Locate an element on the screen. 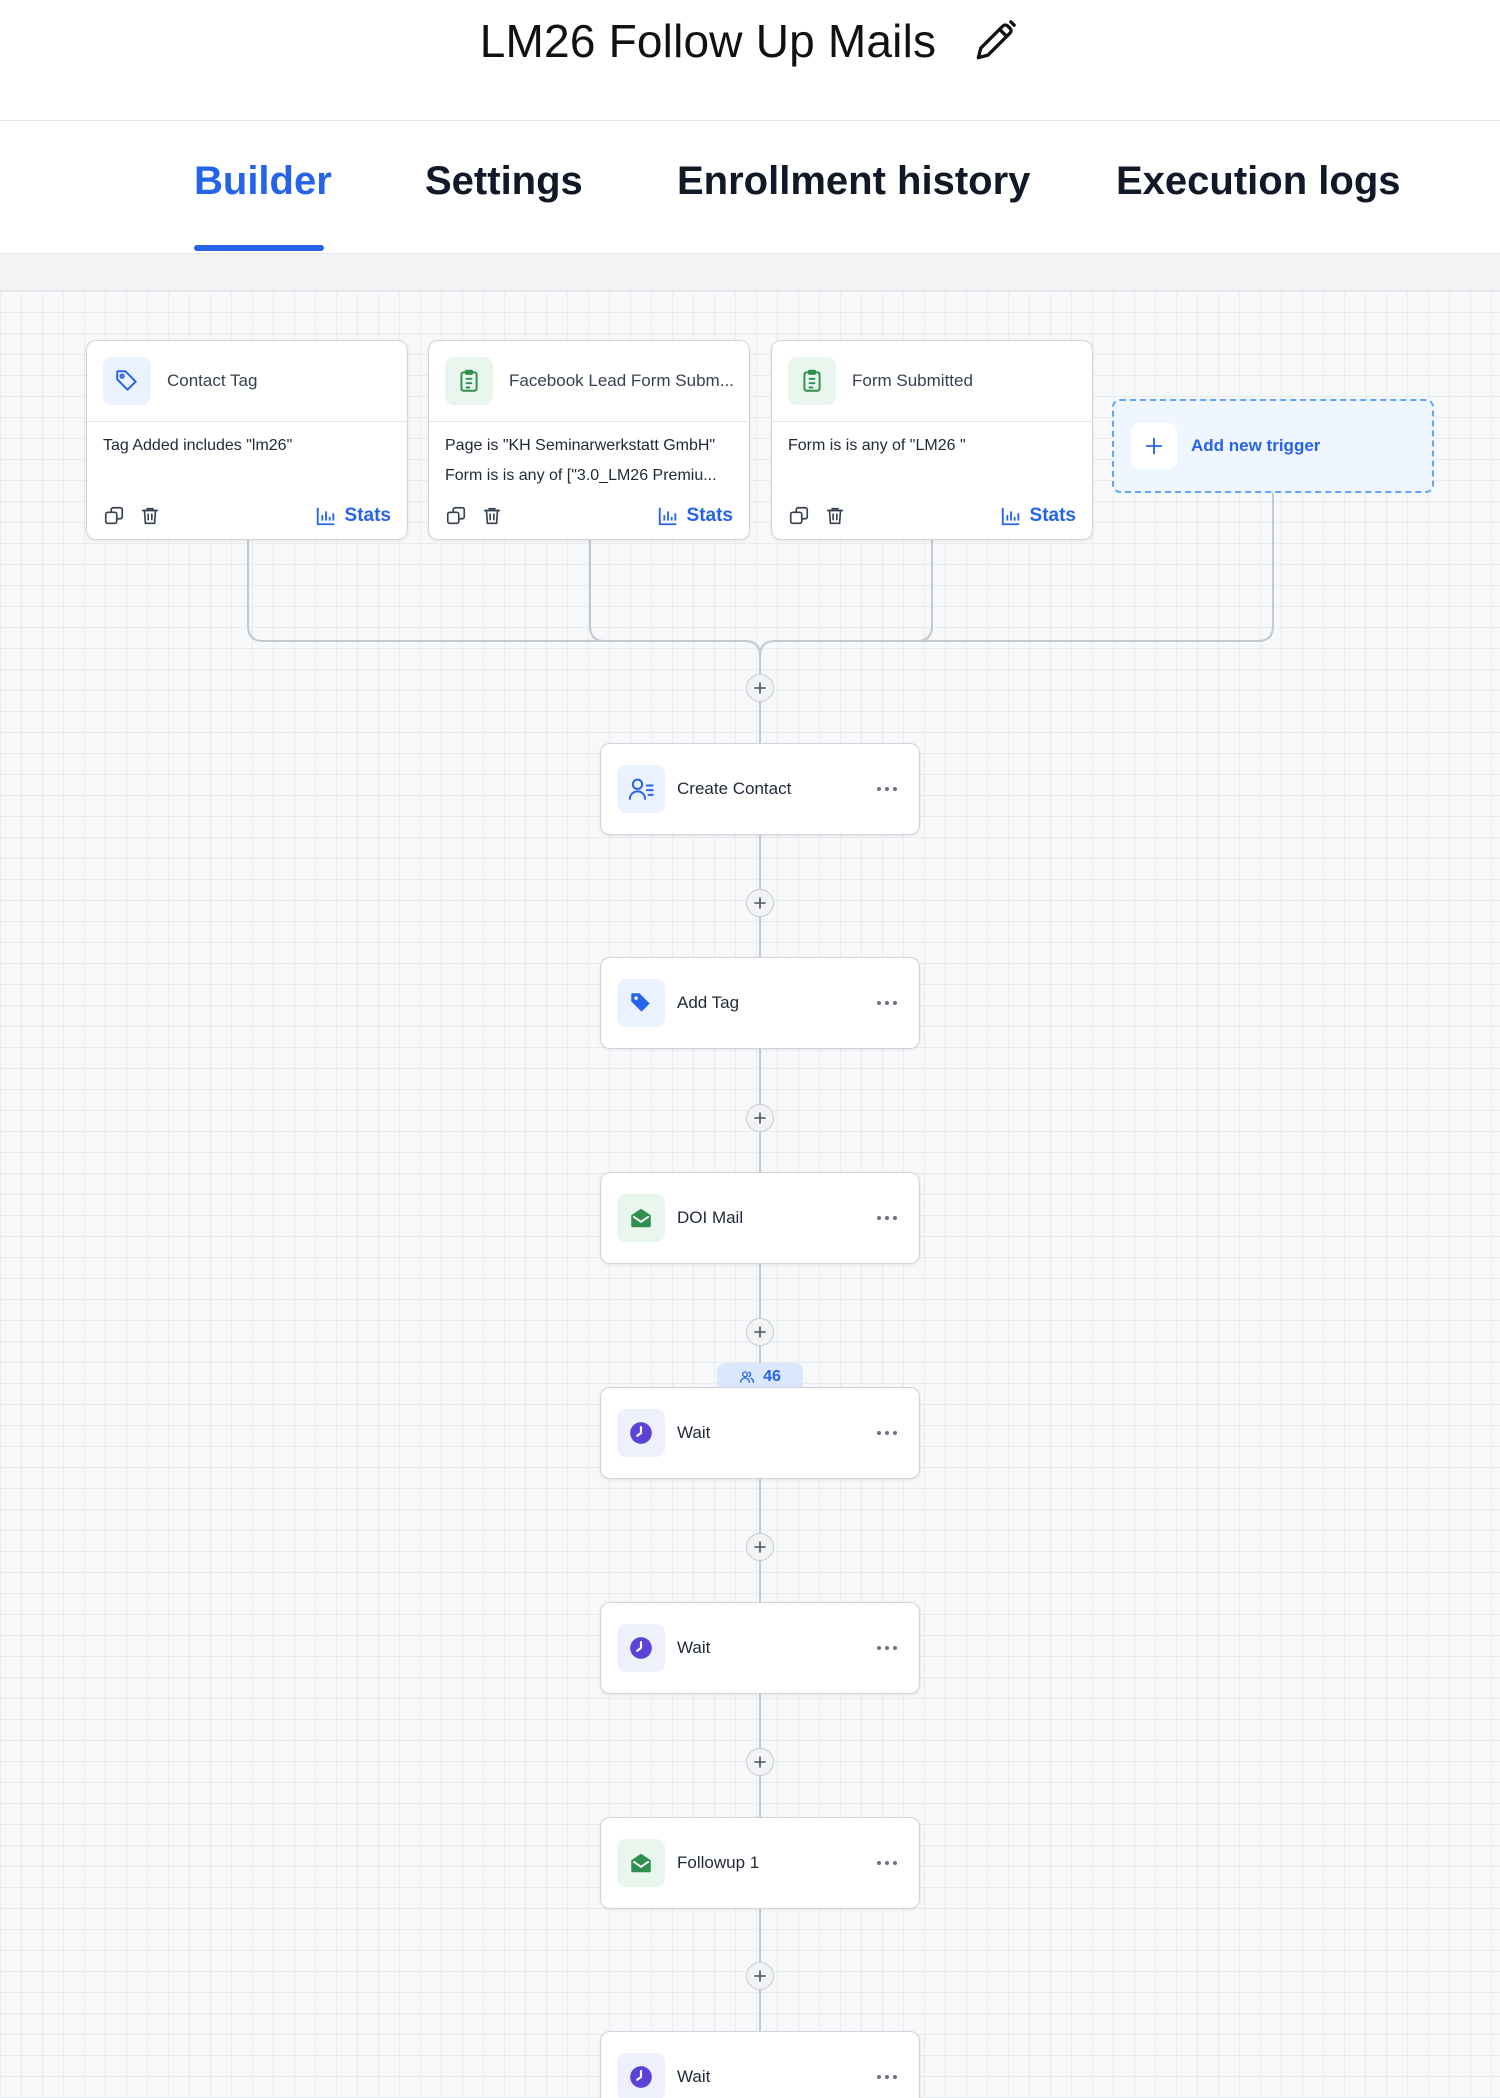 The height and width of the screenshot is (2098, 1500). add-new-trigger-button: Add new trigger is located at coordinates (1273, 446).